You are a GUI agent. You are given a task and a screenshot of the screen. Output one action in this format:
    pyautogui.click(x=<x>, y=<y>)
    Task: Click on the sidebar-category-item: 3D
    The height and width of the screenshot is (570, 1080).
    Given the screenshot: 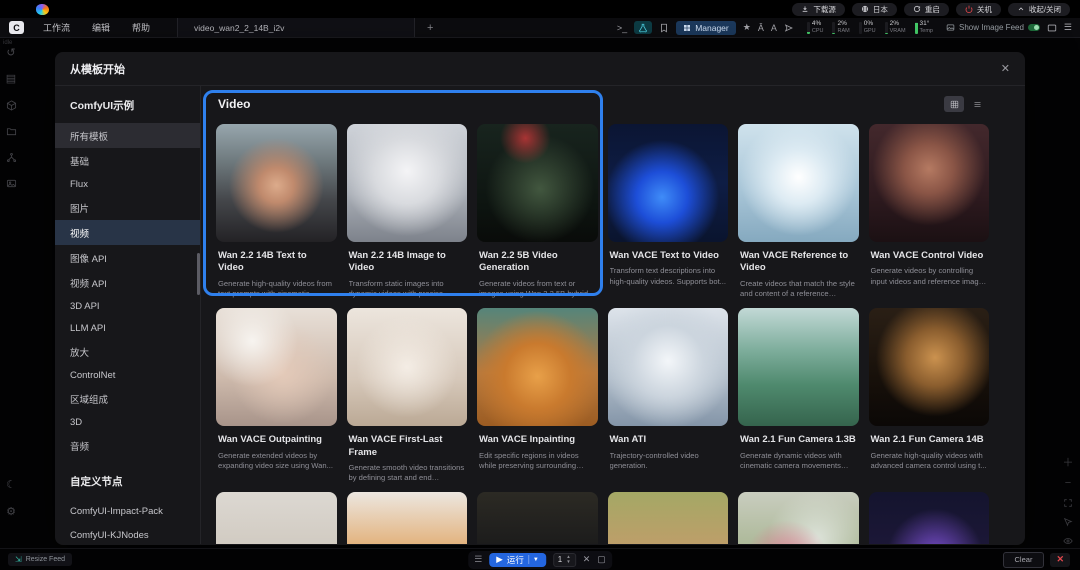 What is the action you would take?
    pyautogui.click(x=127, y=422)
    